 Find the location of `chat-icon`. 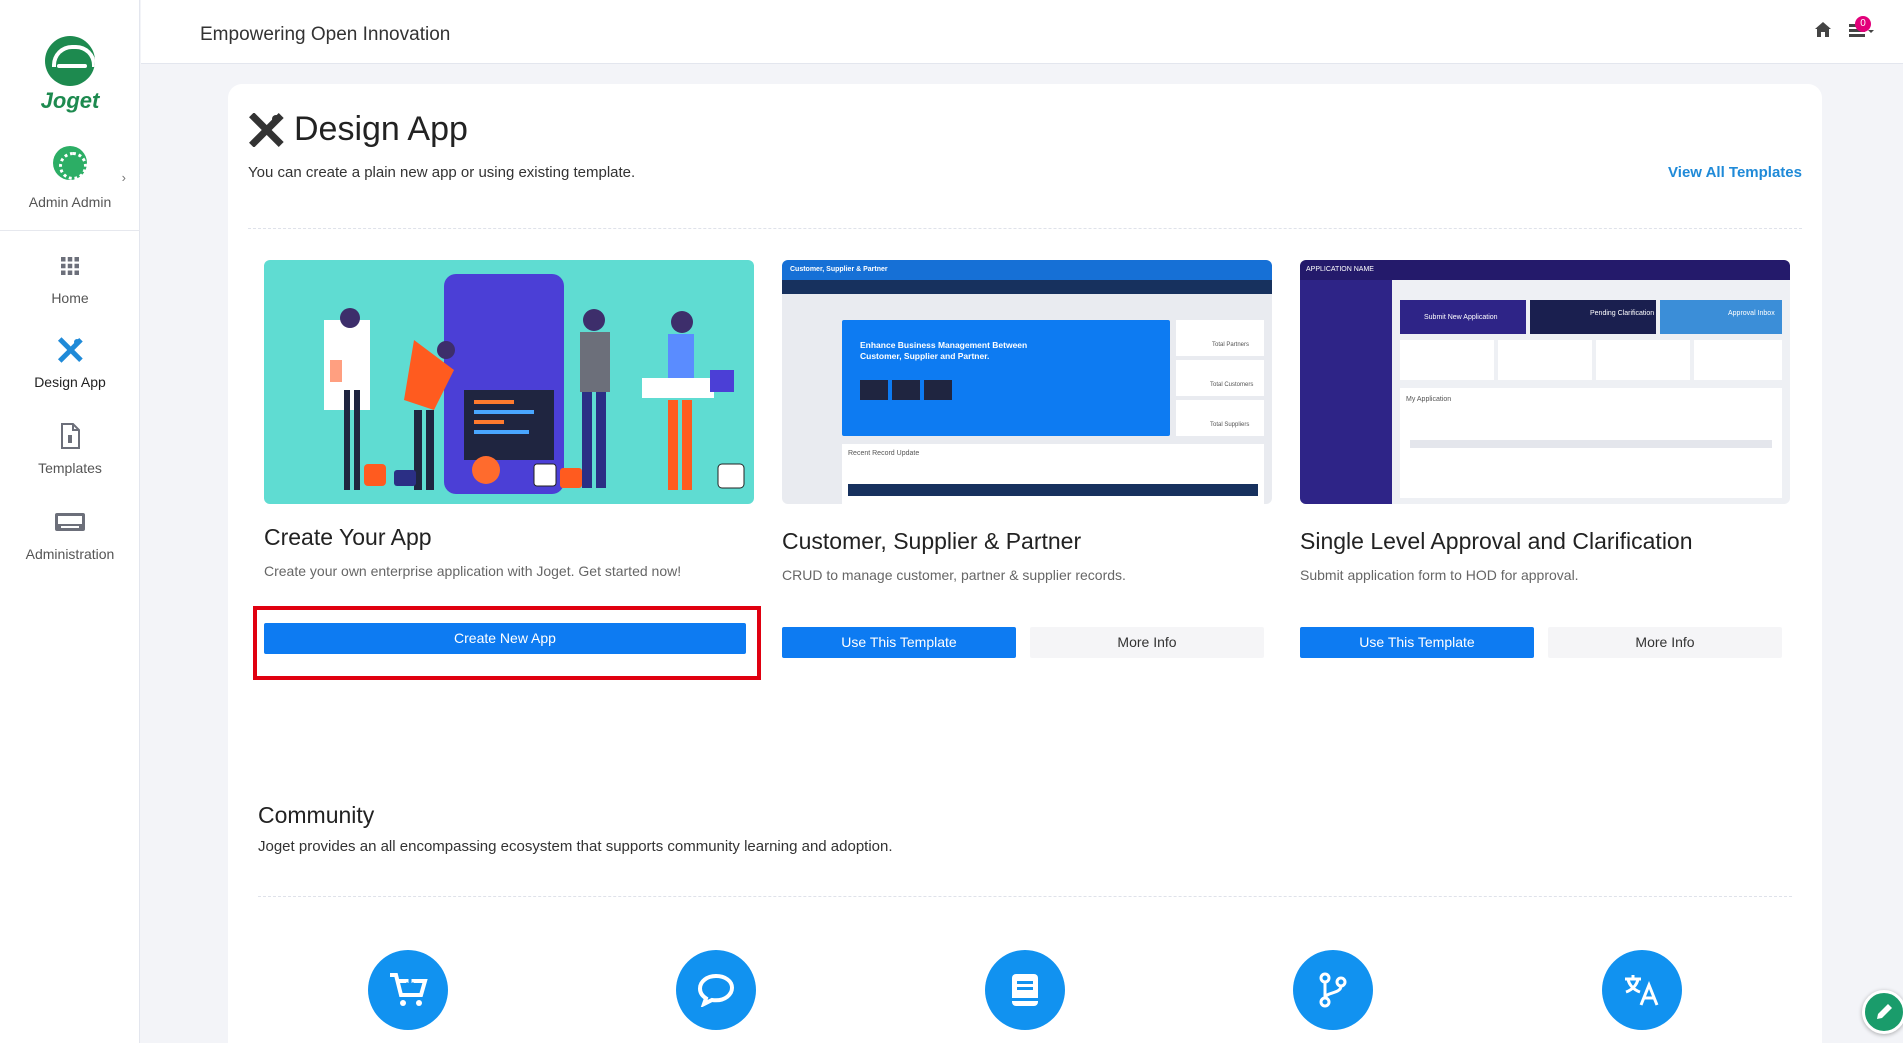

chat-icon is located at coordinates (716, 990).